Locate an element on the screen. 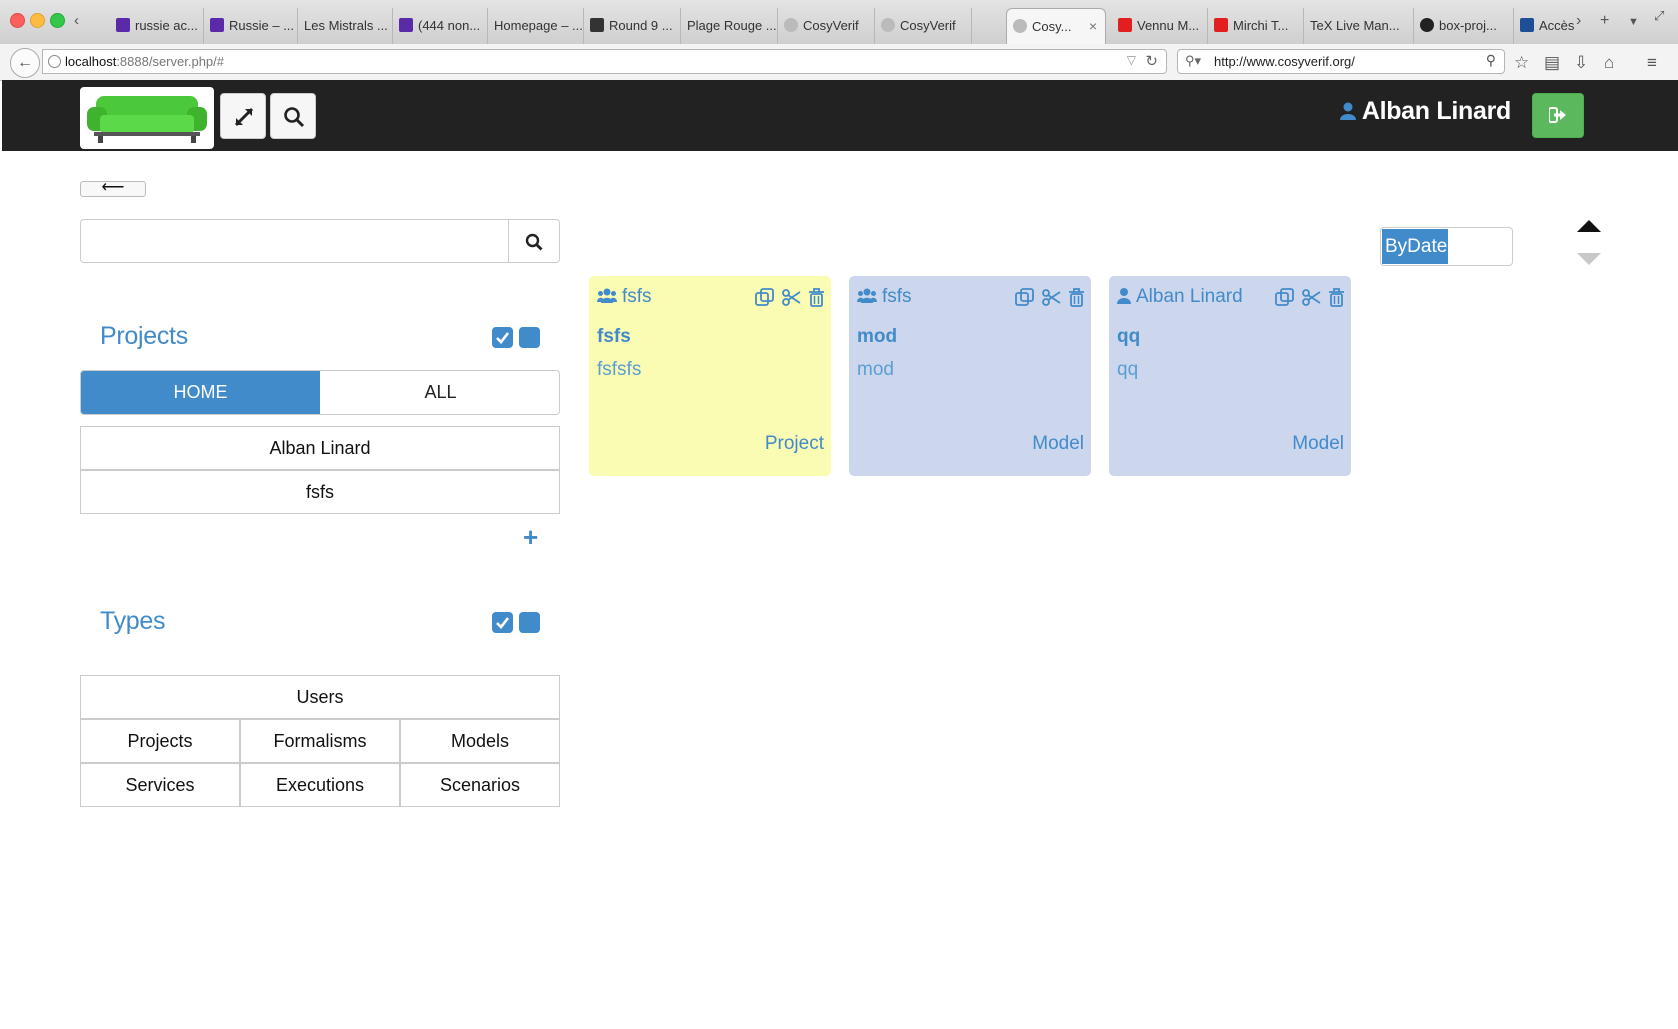 The width and height of the screenshot is (1678, 1029). sort-ascending-icon is located at coordinates (1589, 226).